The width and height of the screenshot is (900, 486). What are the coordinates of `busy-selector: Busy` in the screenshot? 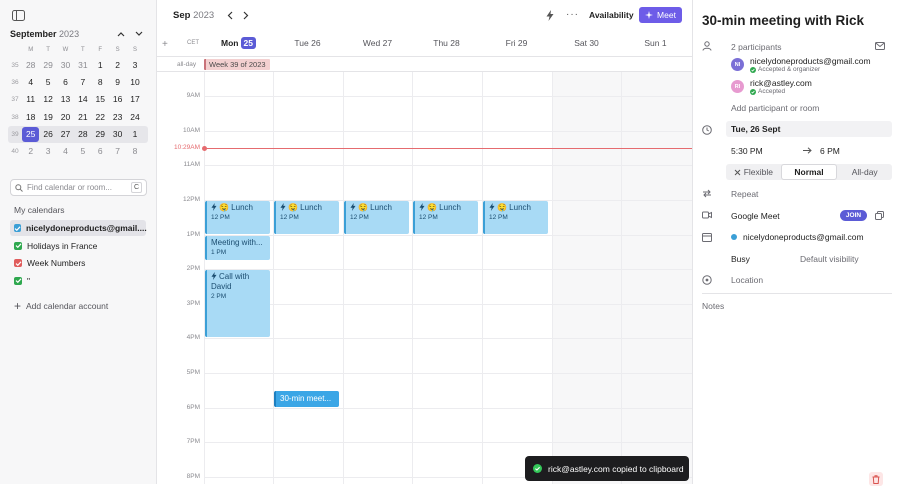 It's located at (740, 259).